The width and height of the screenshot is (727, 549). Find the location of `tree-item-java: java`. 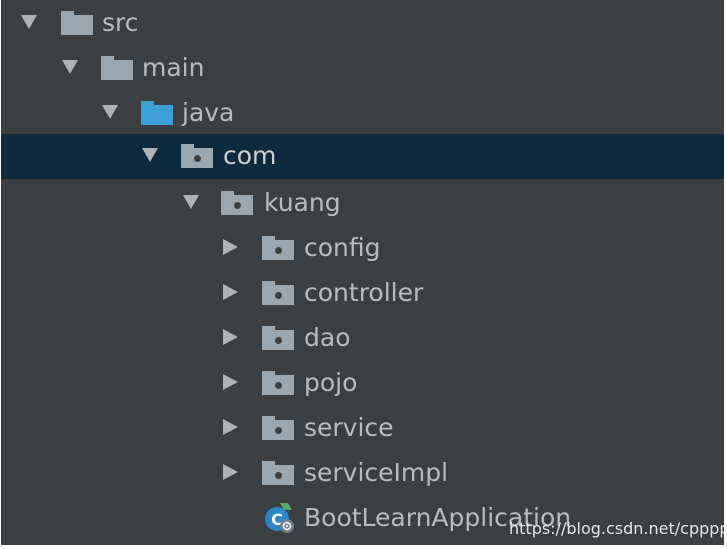

tree-item-java: java is located at coordinates (362, 113).